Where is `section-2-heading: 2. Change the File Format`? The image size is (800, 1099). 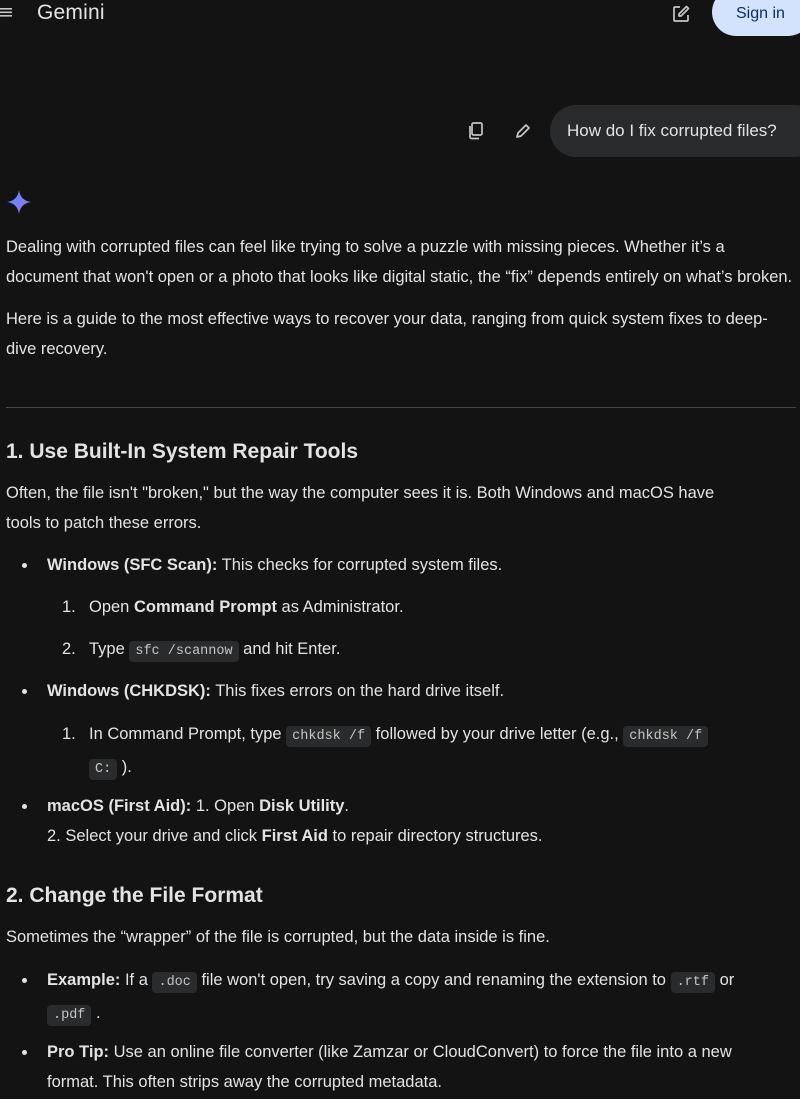
section-2-heading: 2. Change the File Format is located at coordinates (134, 895).